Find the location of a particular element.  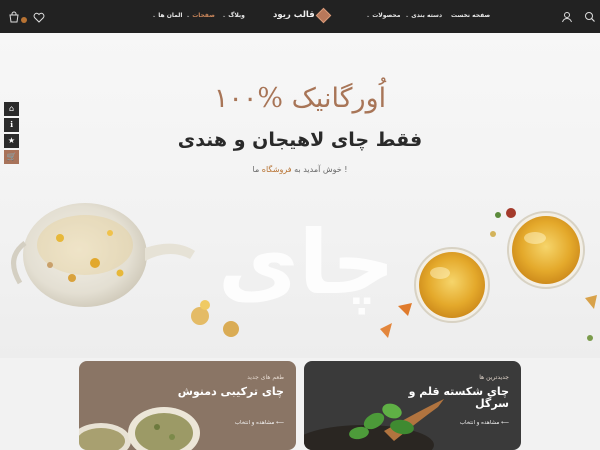

user-icon is located at coordinates (567, 16).